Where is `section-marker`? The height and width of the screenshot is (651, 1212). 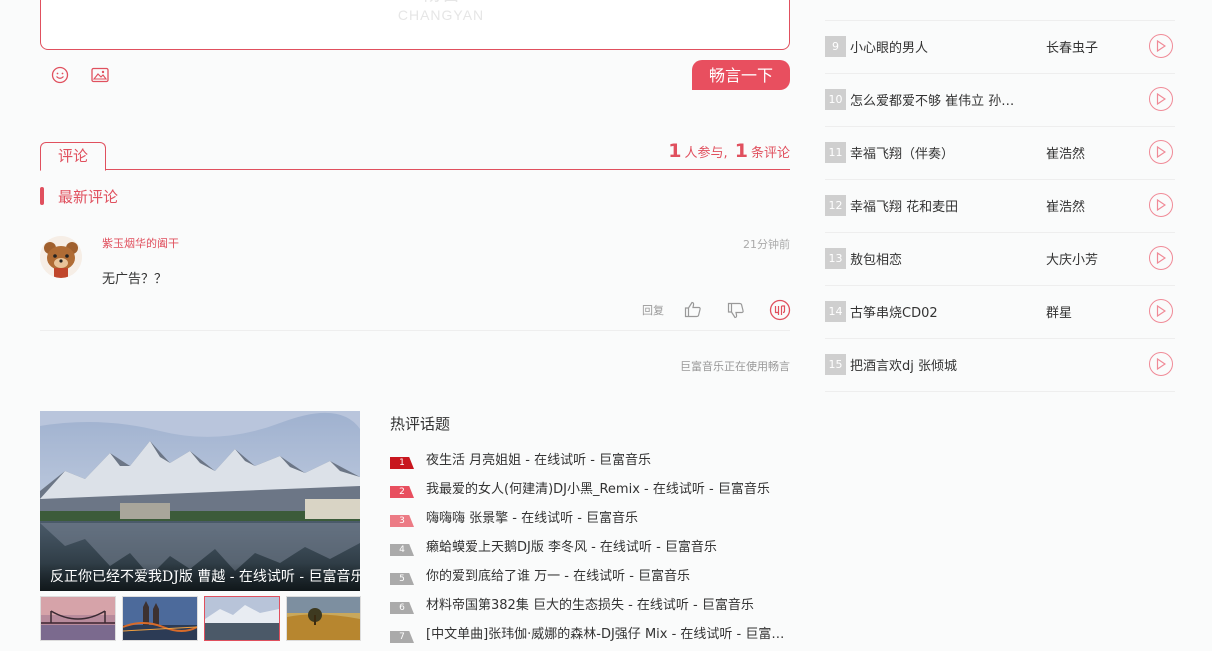 section-marker is located at coordinates (42, 196).